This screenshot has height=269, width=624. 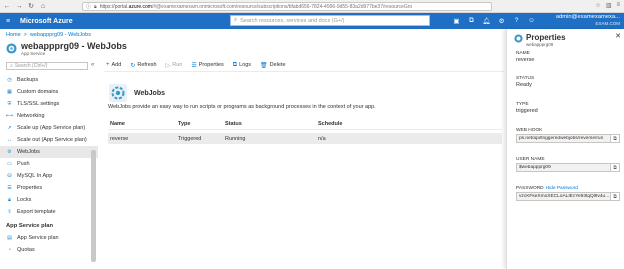 I want to click on app-service-plan-icon: ▤, so click(x=9, y=238).